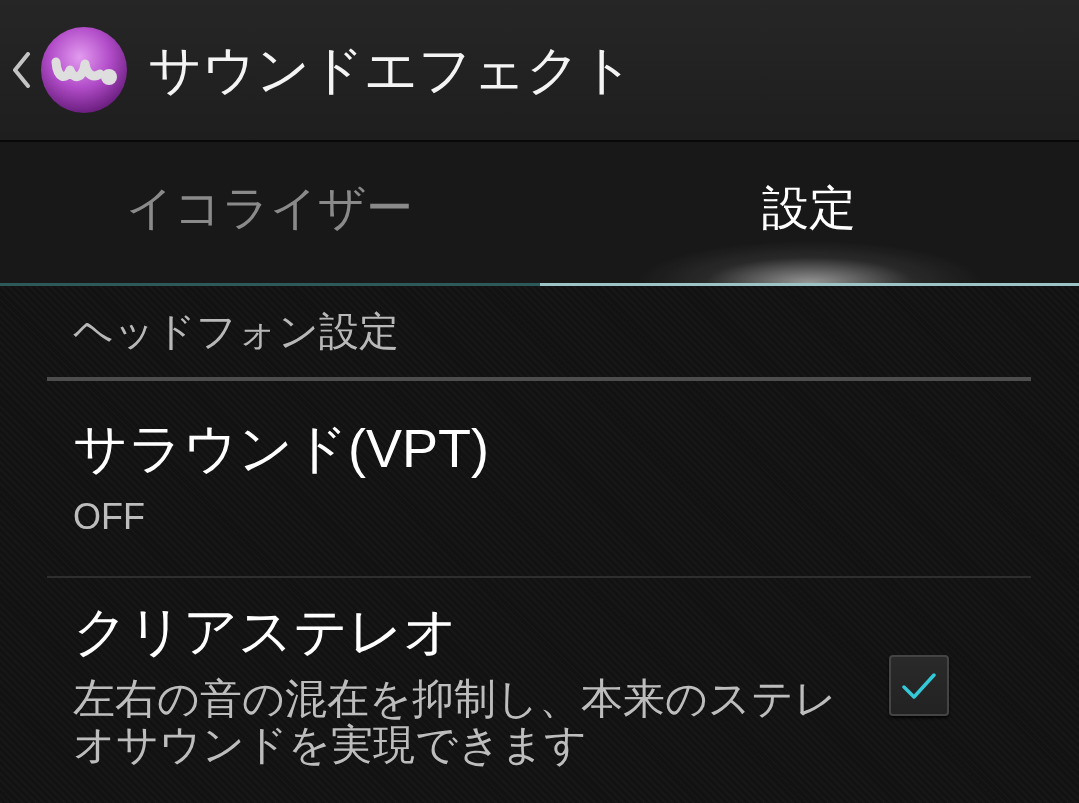 This screenshot has width=1079, height=803. What do you see at coordinates (109, 517) in the screenshot?
I see `preference-value: OFF` at bounding box center [109, 517].